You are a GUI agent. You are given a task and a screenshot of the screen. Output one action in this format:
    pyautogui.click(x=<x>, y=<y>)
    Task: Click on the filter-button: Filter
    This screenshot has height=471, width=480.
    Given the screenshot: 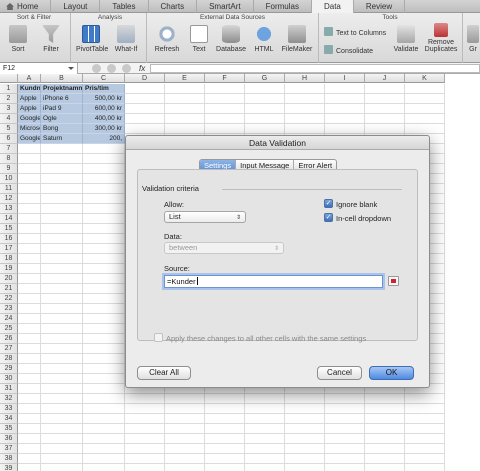 What is the action you would take?
    pyautogui.click(x=51, y=39)
    